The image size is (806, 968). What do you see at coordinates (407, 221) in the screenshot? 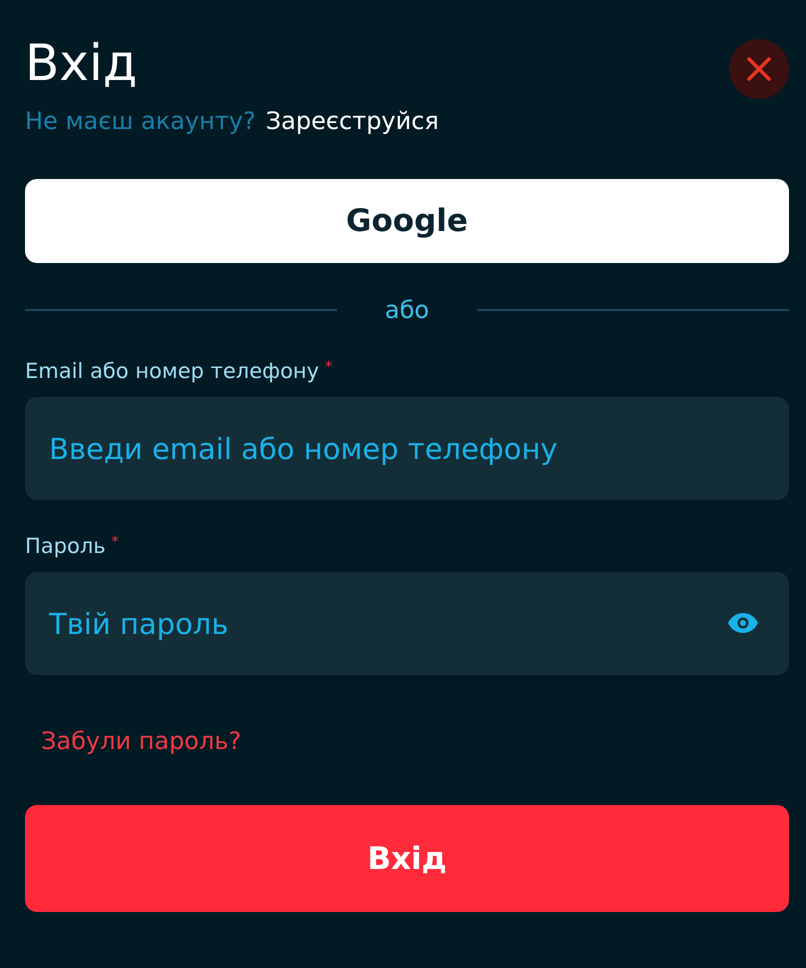
I see `google-button: Google` at bounding box center [407, 221].